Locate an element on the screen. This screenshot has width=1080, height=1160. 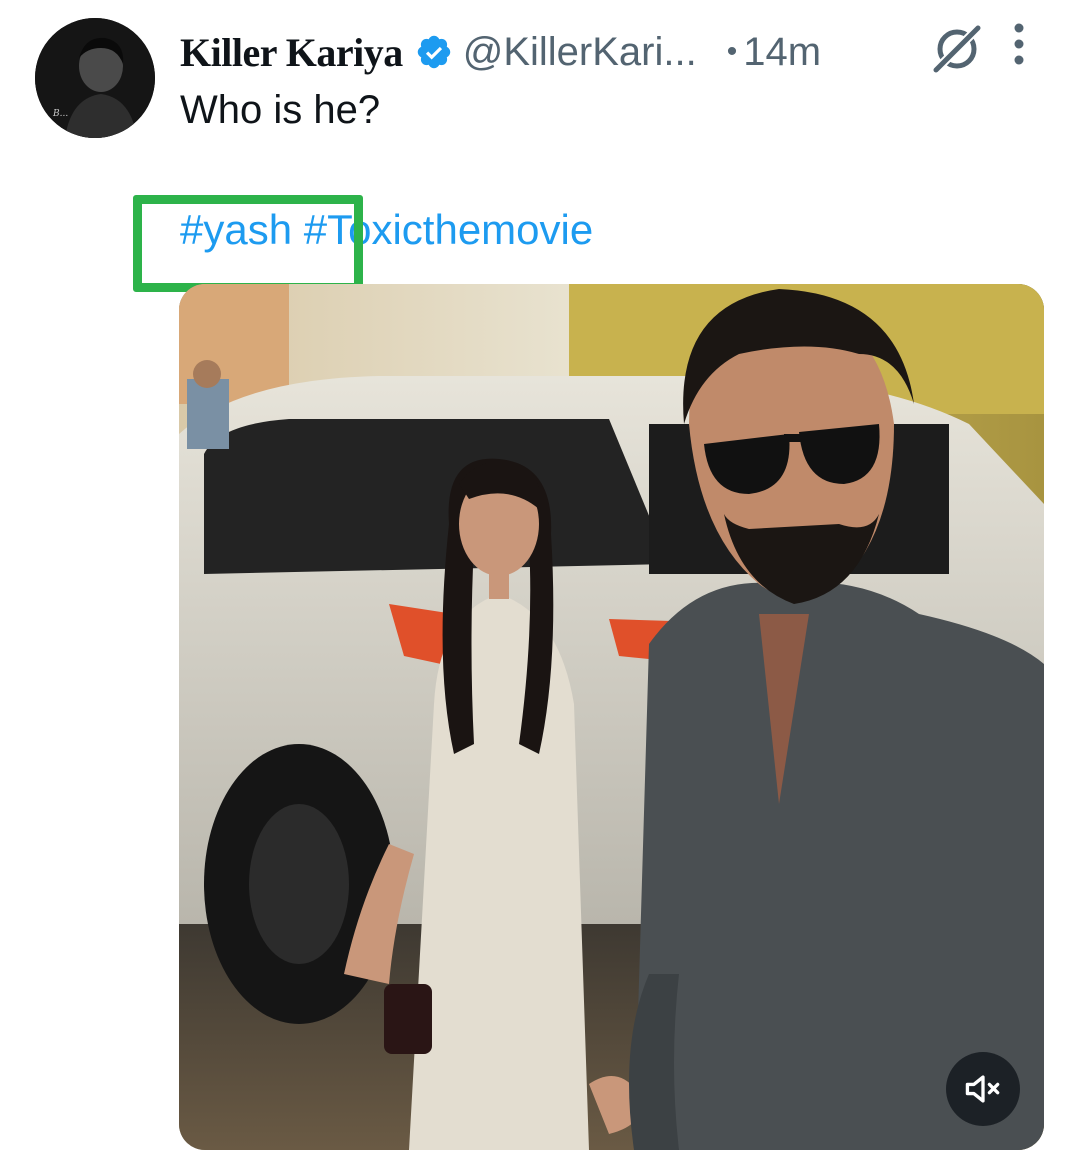
more-vertical-icon is located at coordinates (1019, 44).